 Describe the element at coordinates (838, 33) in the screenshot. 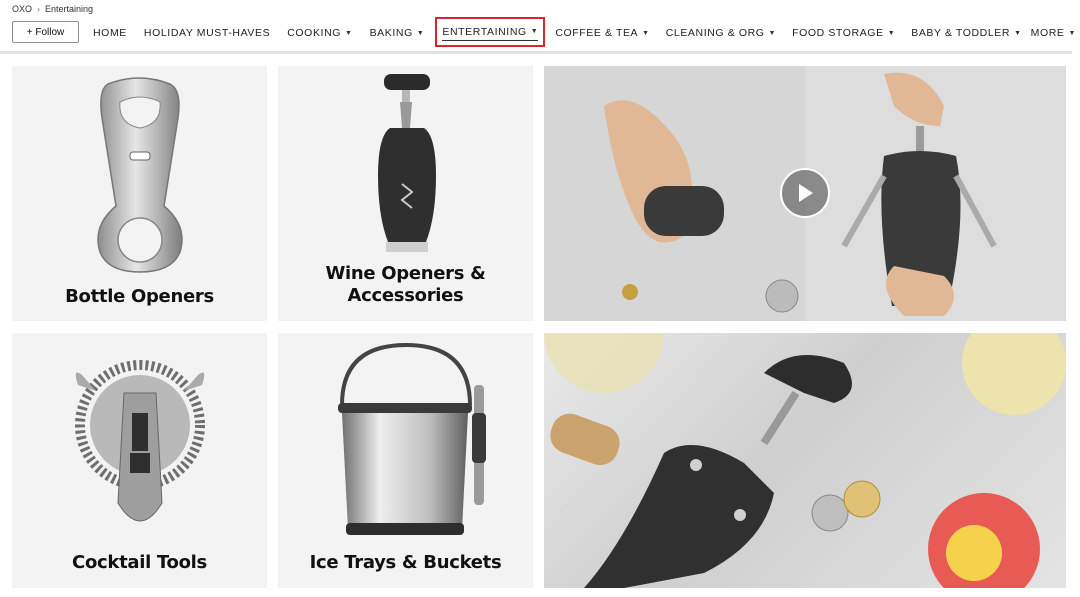

I see `nav-item-label: FOOD STORAGE` at that location.